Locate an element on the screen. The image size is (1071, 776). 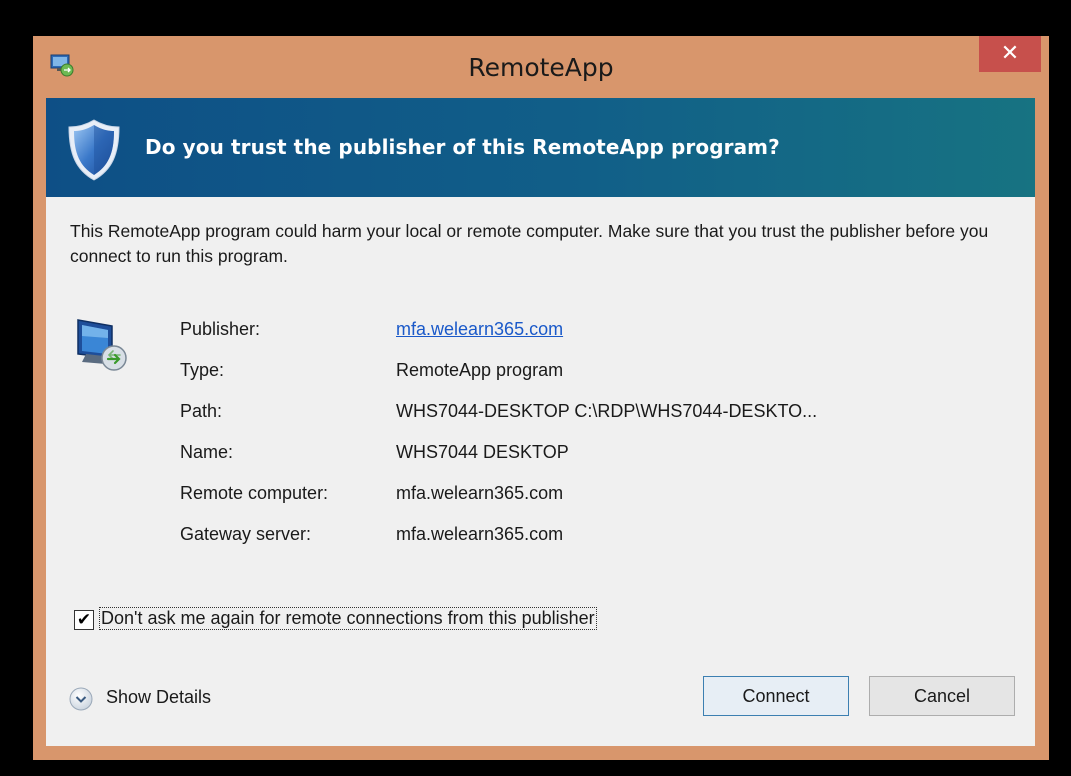
window-title: RemoteApp is located at coordinates (541, 67).